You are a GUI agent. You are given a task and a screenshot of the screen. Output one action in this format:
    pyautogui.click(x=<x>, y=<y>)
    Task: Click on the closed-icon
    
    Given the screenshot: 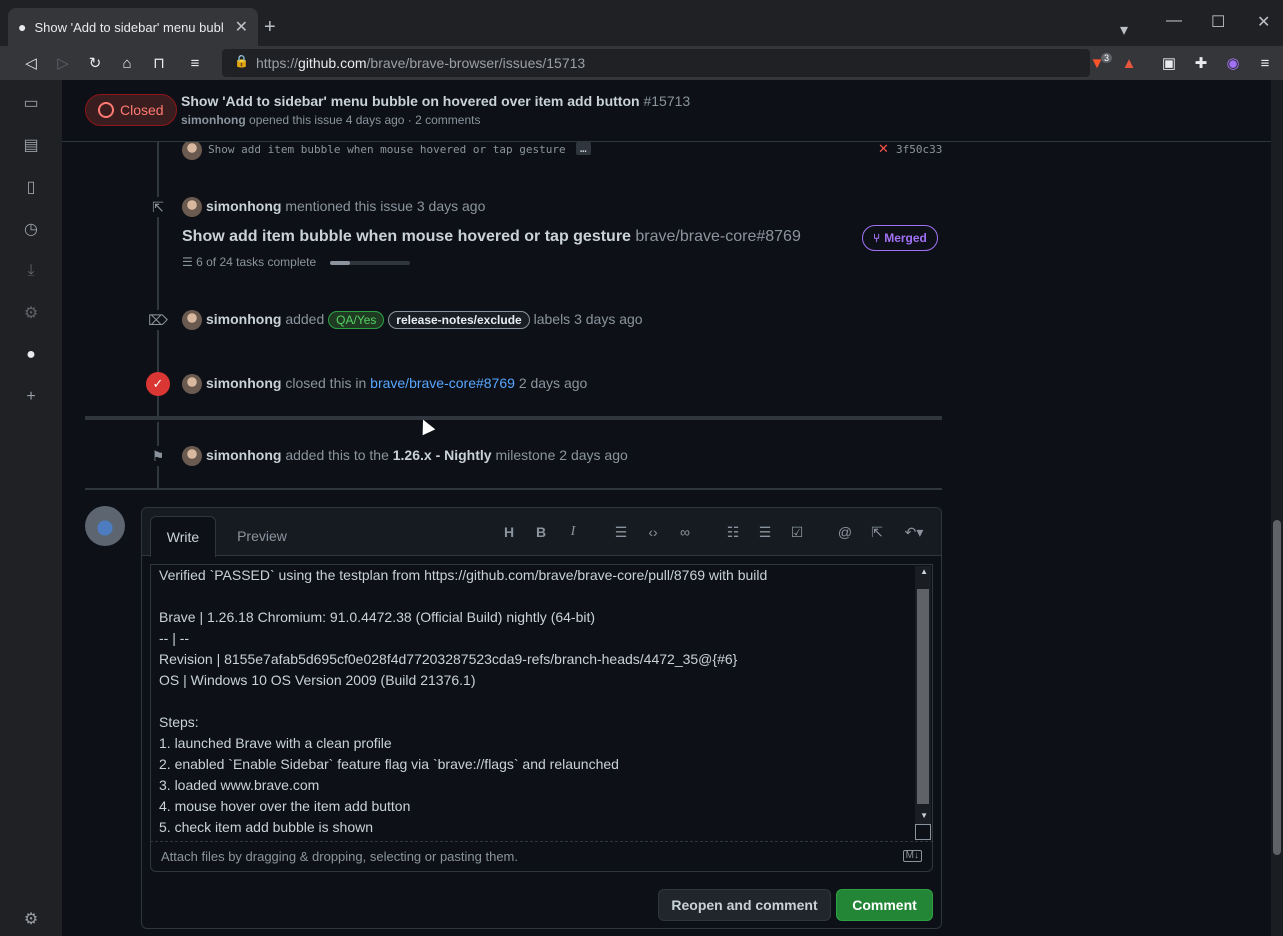 What is the action you would take?
    pyautogui.click(x=106, y=110)
    